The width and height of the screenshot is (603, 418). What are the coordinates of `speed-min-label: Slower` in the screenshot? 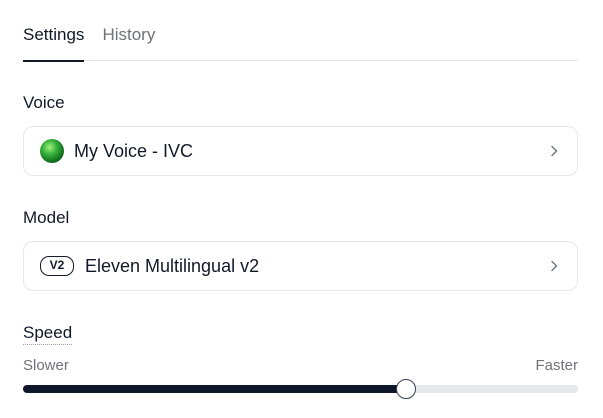 It's located at (46, 365).